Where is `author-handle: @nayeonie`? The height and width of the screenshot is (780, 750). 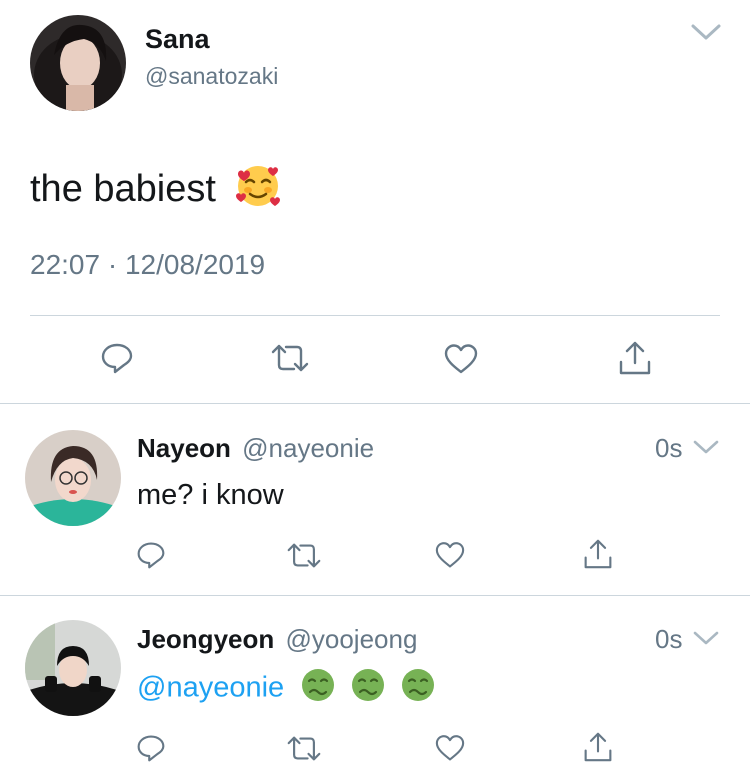 author-handle: @nayeonie is located at coordinates (308, 448).